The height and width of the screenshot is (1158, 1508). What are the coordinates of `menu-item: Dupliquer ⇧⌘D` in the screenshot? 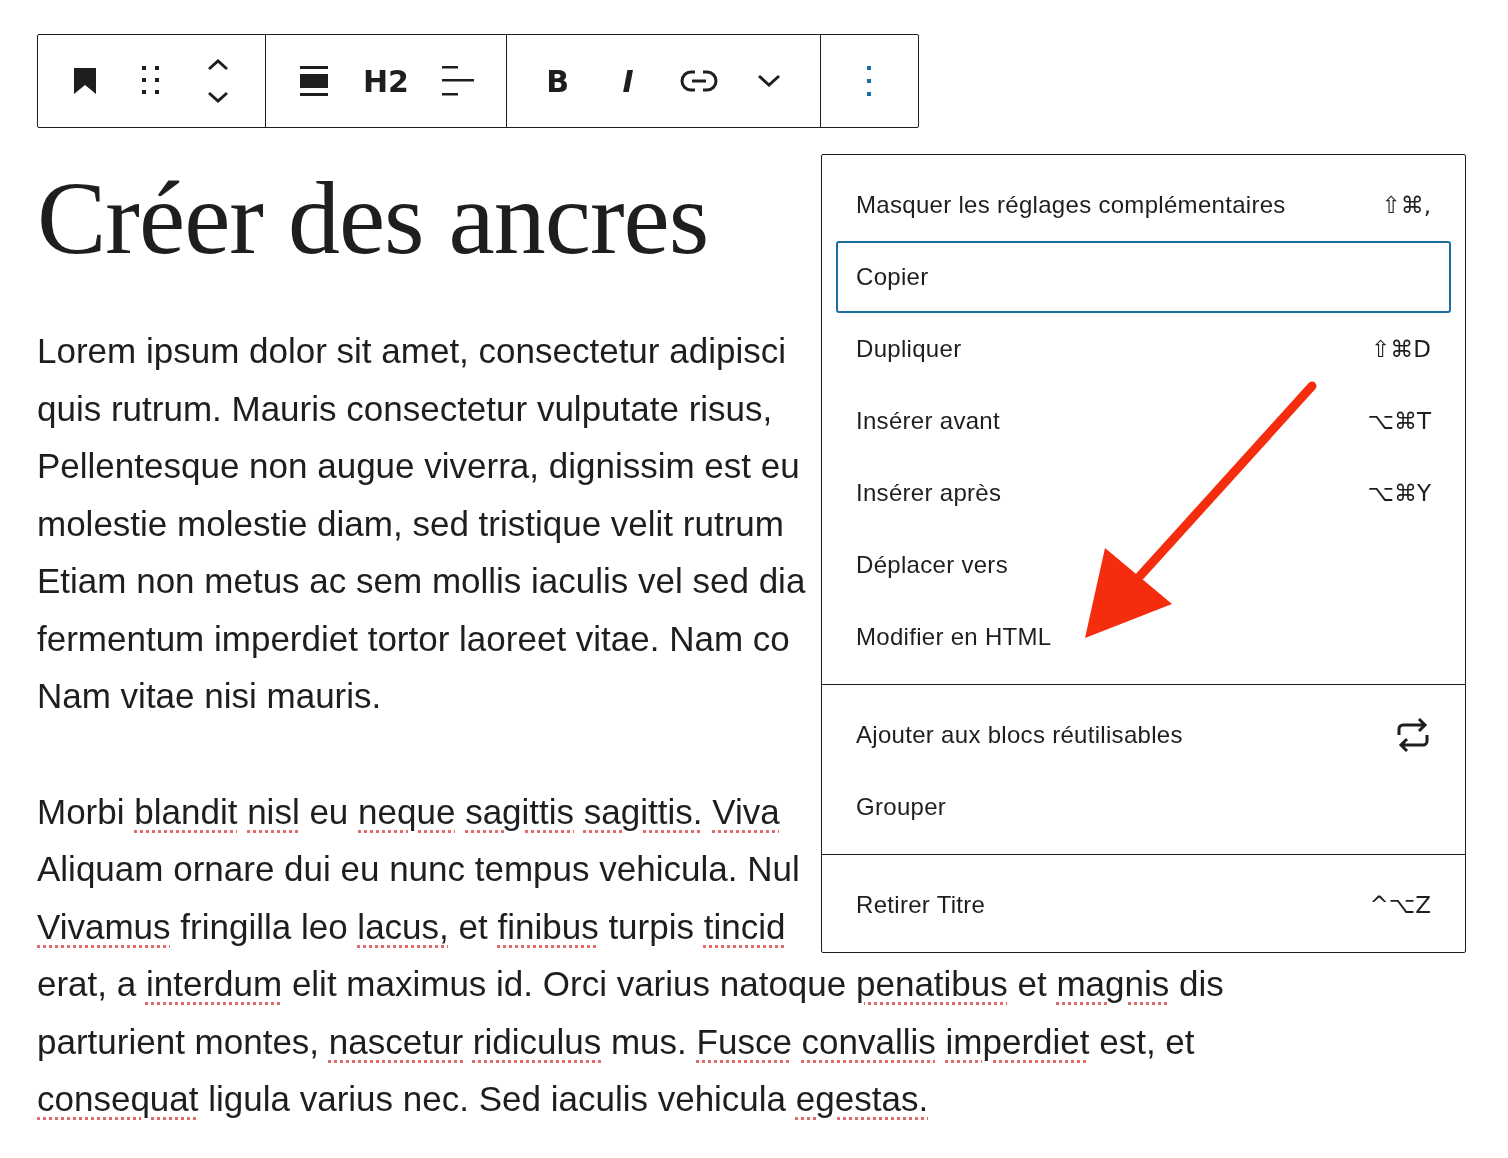 It's located at (1143, 349).